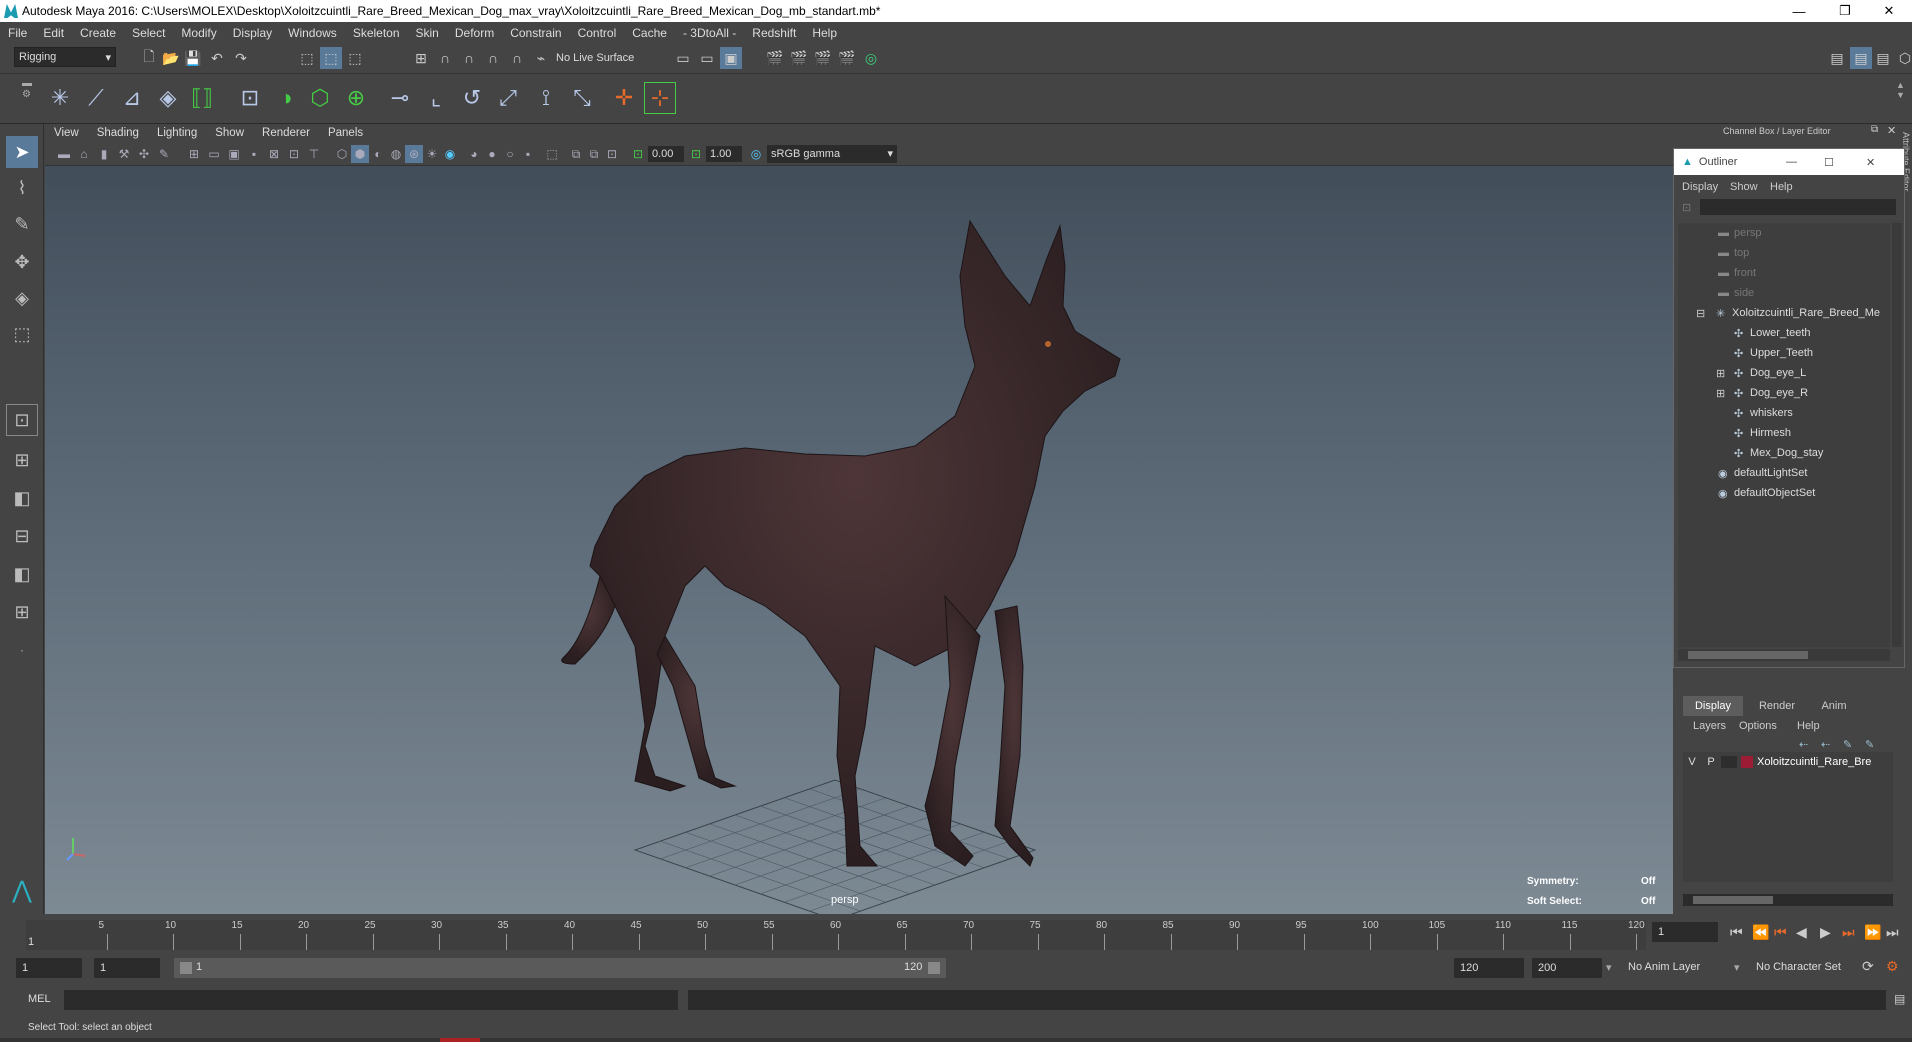 The height and width of the screenshot is (1042, 1912). What do you see at coordinates (286, 133) in the screenshot?
I see `vp-menu-renderer: Renderer` at bounding box center [286, 133].